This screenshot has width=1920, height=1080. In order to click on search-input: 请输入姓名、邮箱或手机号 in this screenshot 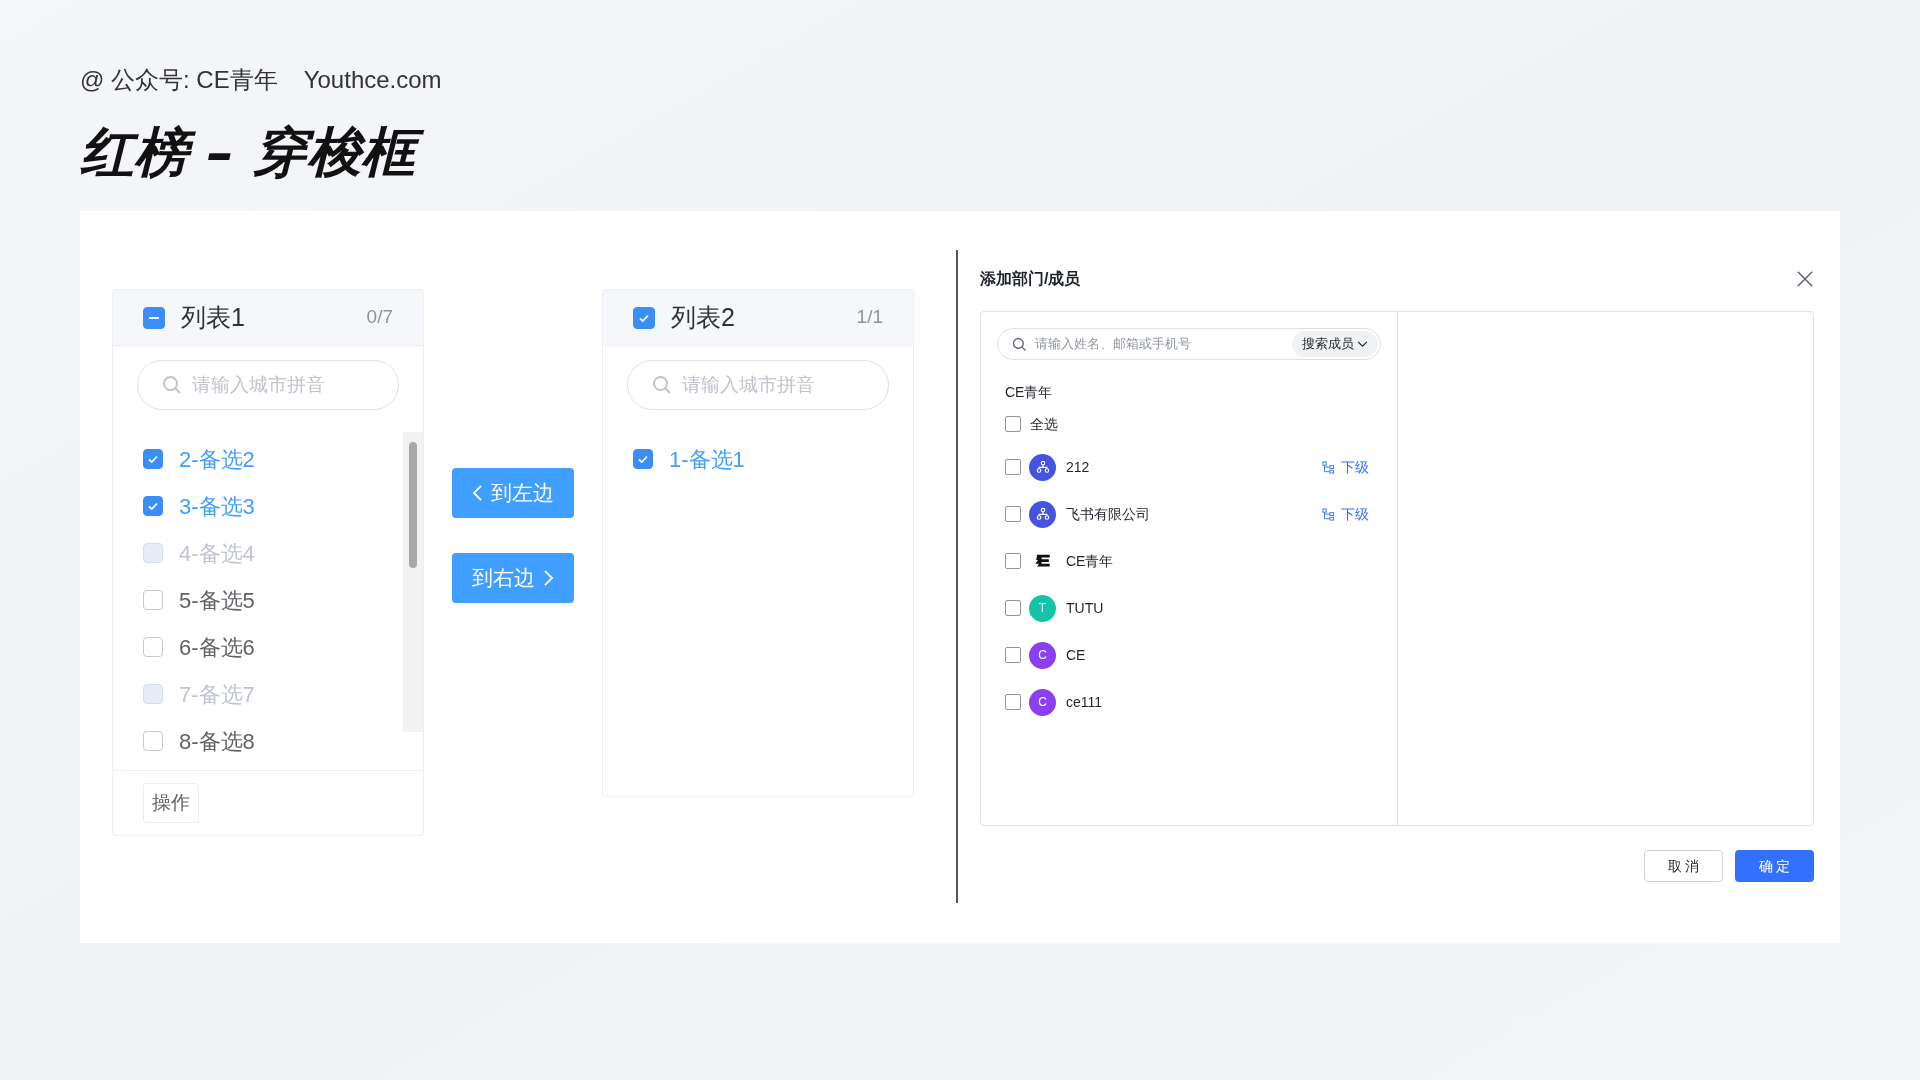, I will do `click(1159, 344)`.